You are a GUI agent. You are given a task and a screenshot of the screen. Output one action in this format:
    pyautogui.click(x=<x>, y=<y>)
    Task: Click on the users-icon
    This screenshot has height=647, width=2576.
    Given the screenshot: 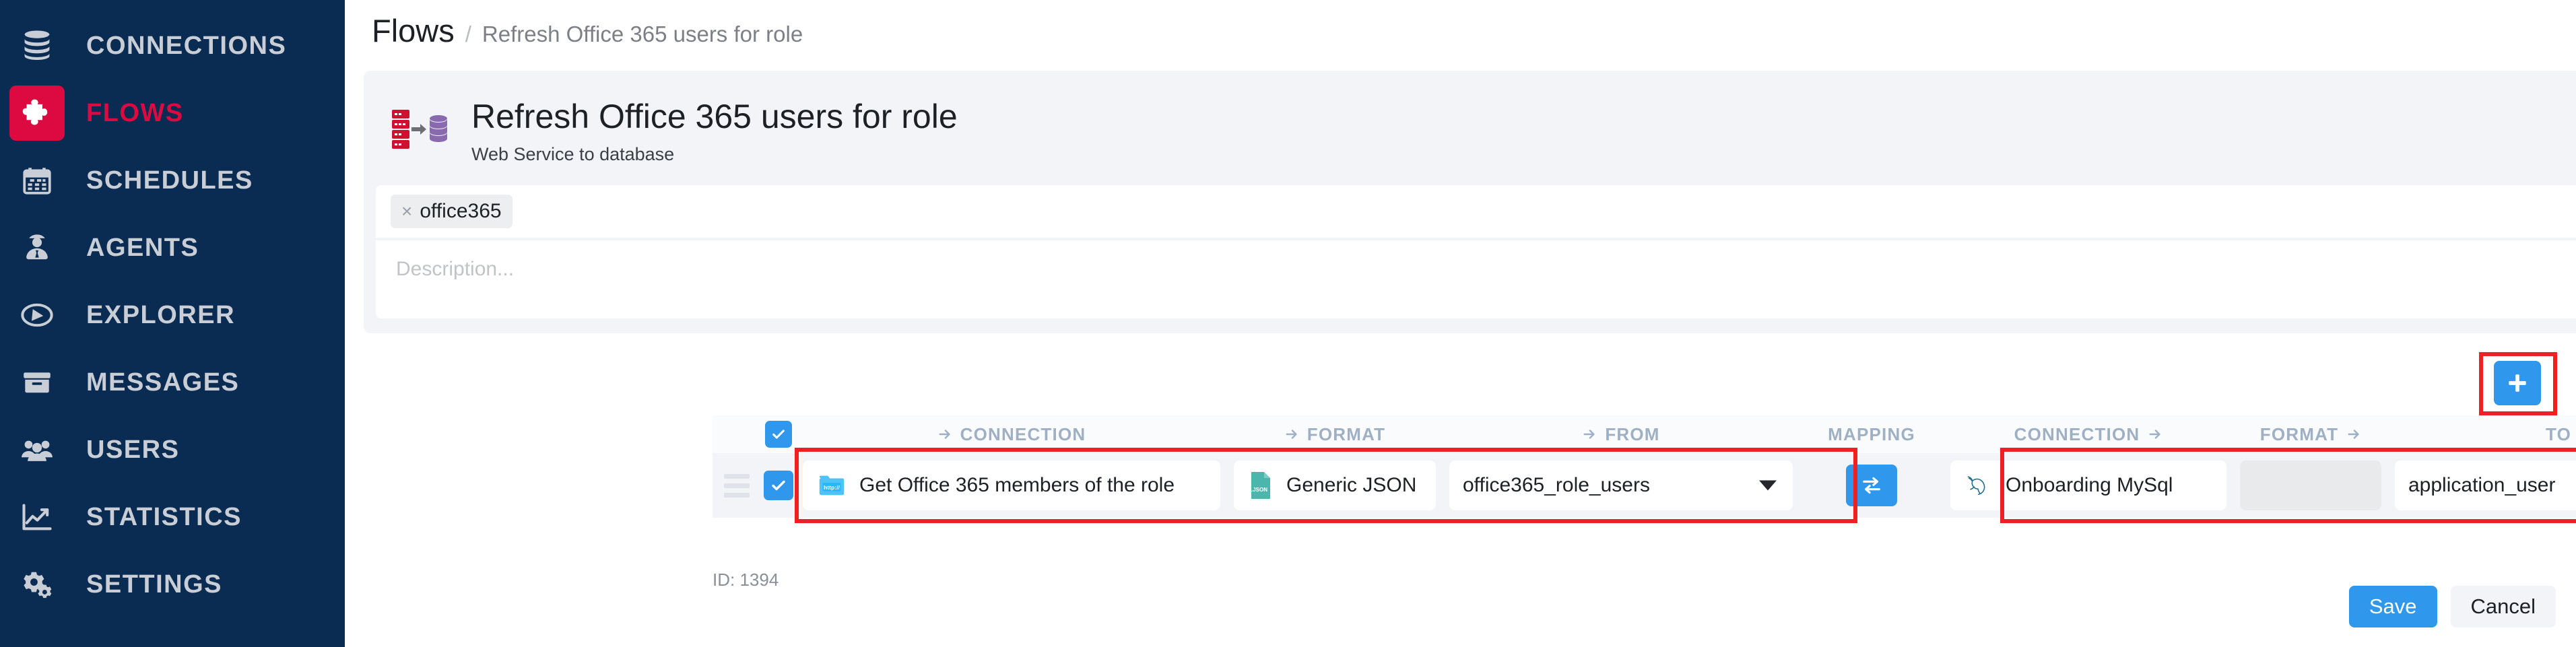 What is the action you would take?
    pyautogui.click(x=37, y=449)
    